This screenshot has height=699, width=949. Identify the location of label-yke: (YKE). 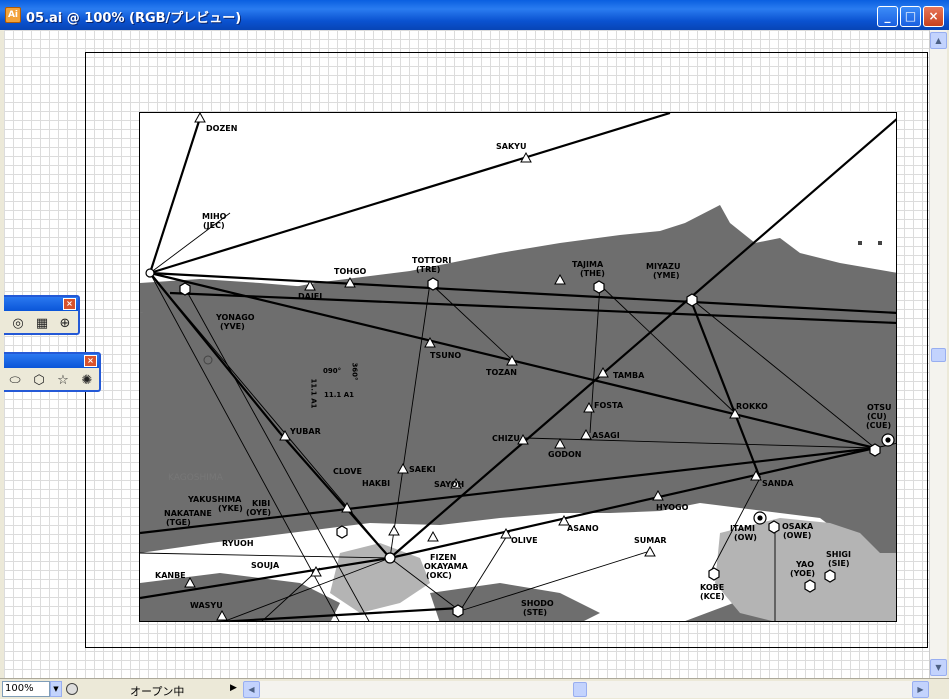
(230, 508).